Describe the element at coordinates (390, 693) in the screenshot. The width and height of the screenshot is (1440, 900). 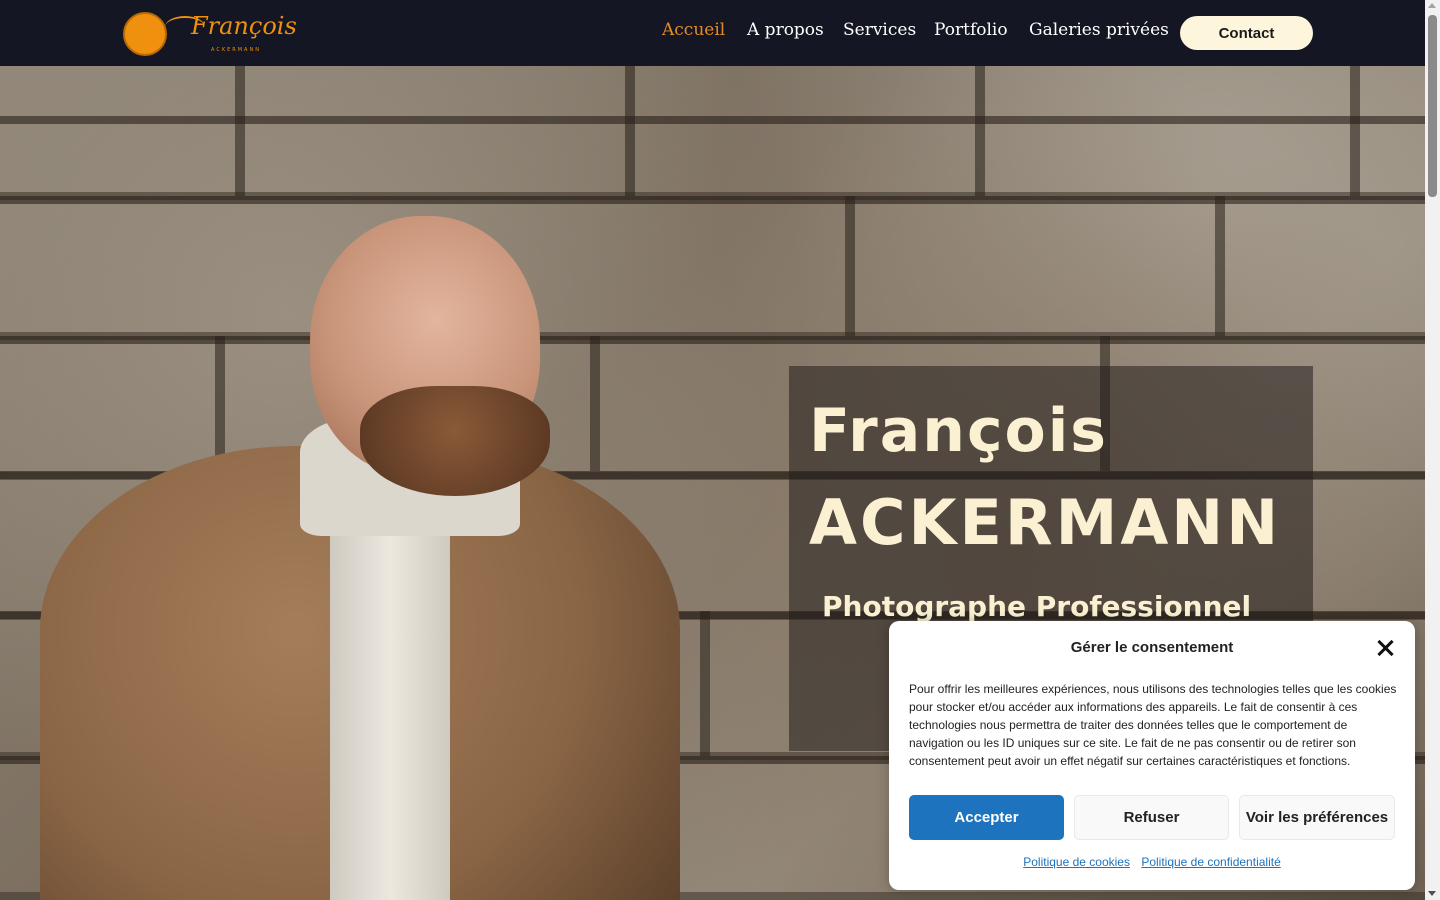
I see `portrait-sweater` at that location.